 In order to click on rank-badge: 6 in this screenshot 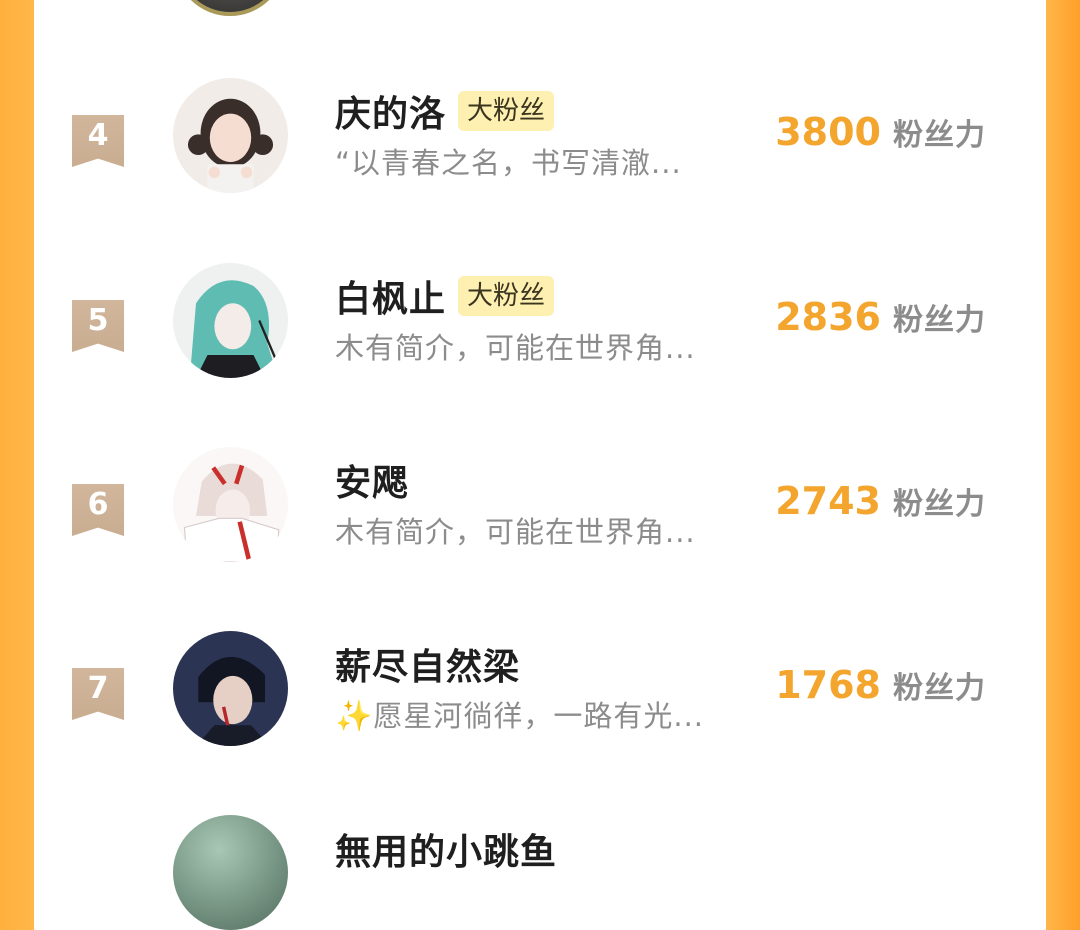, I will do `click(98, 510)`.